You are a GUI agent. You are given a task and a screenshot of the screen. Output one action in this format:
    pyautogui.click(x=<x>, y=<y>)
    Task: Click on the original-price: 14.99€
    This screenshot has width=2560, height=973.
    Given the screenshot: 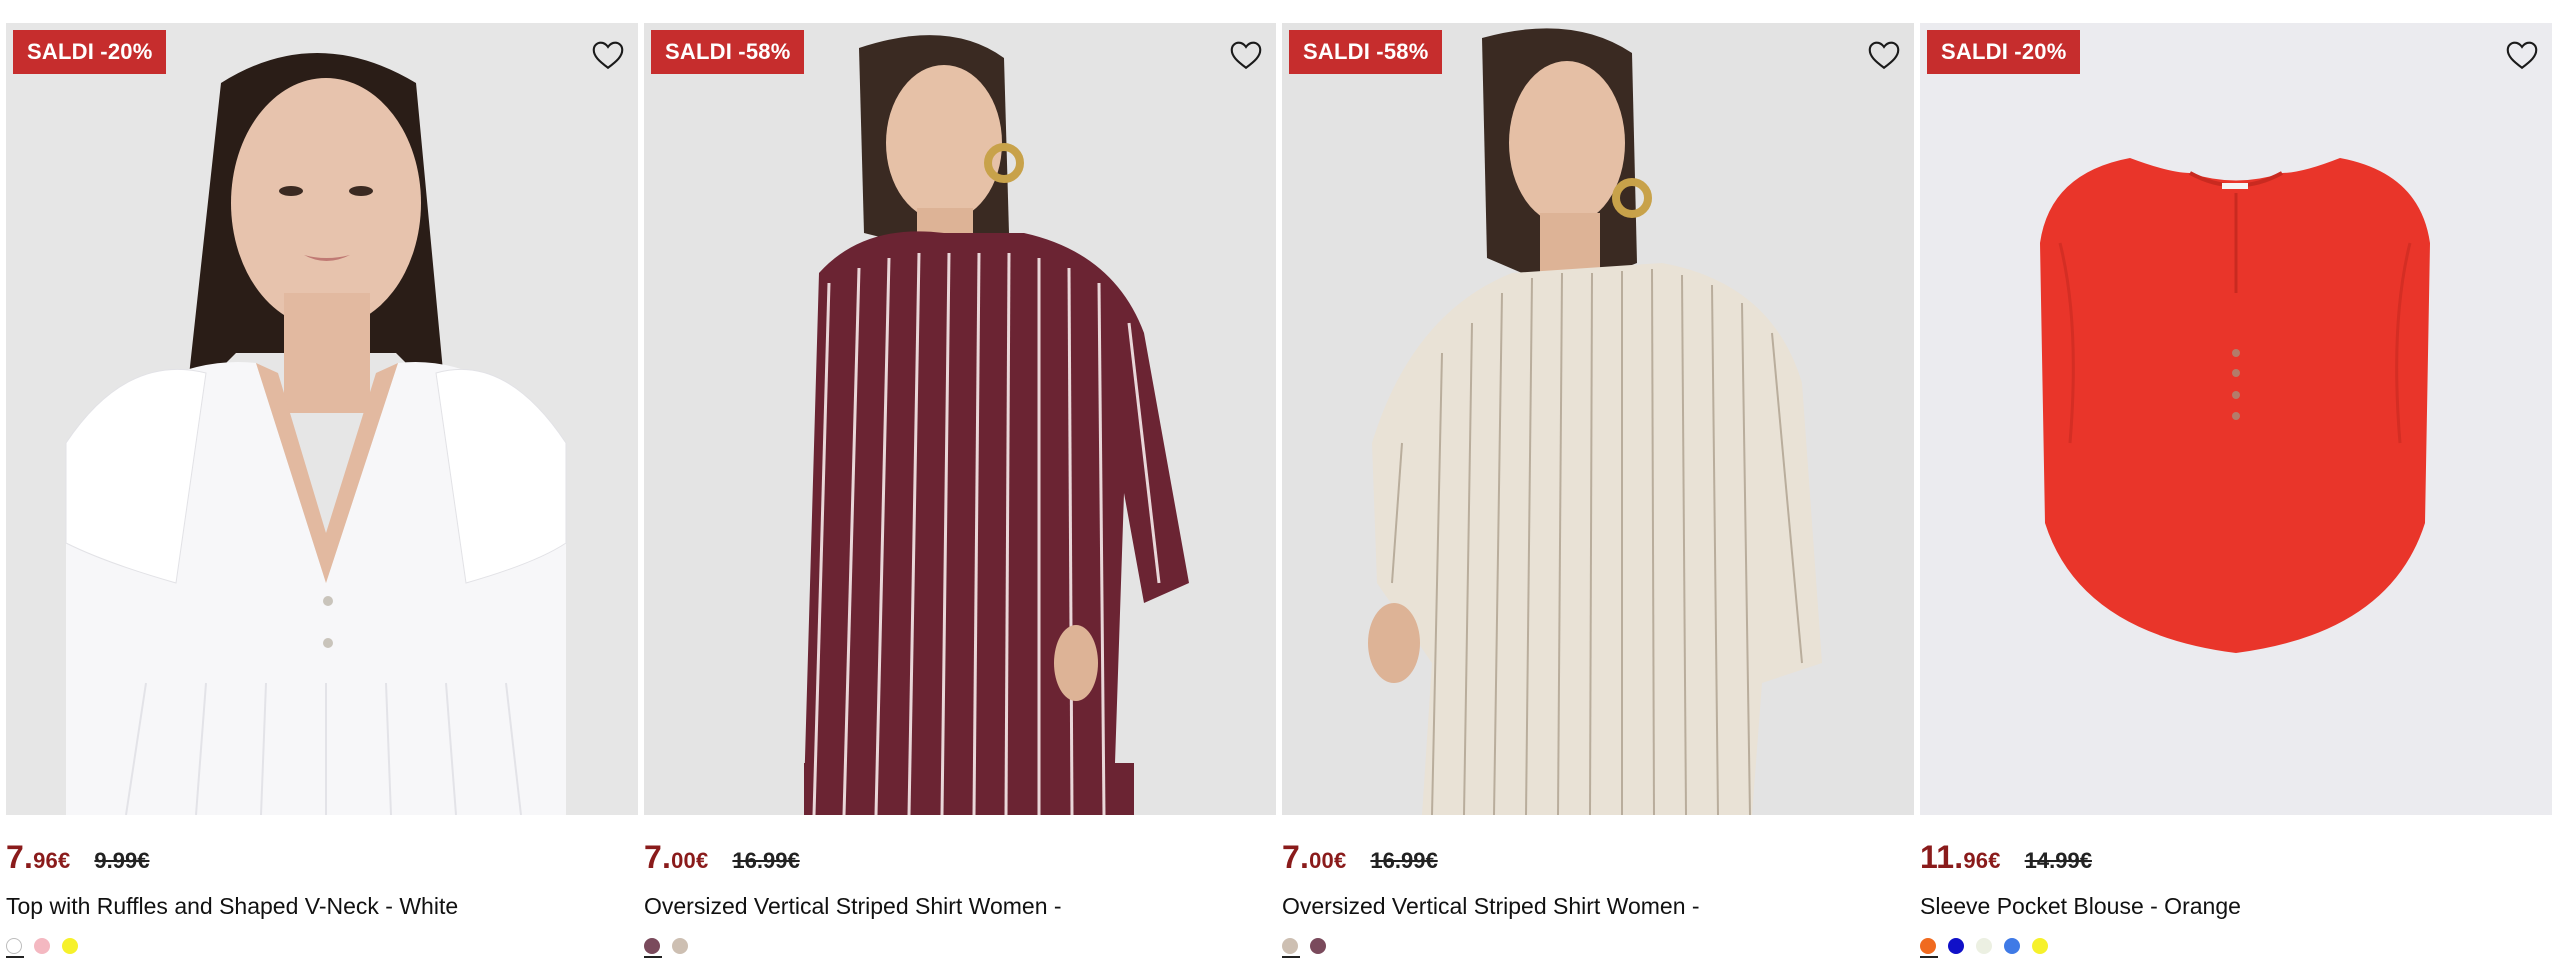 What is the action you would take?
    pyautogui.click(x=2058, y=860)
    